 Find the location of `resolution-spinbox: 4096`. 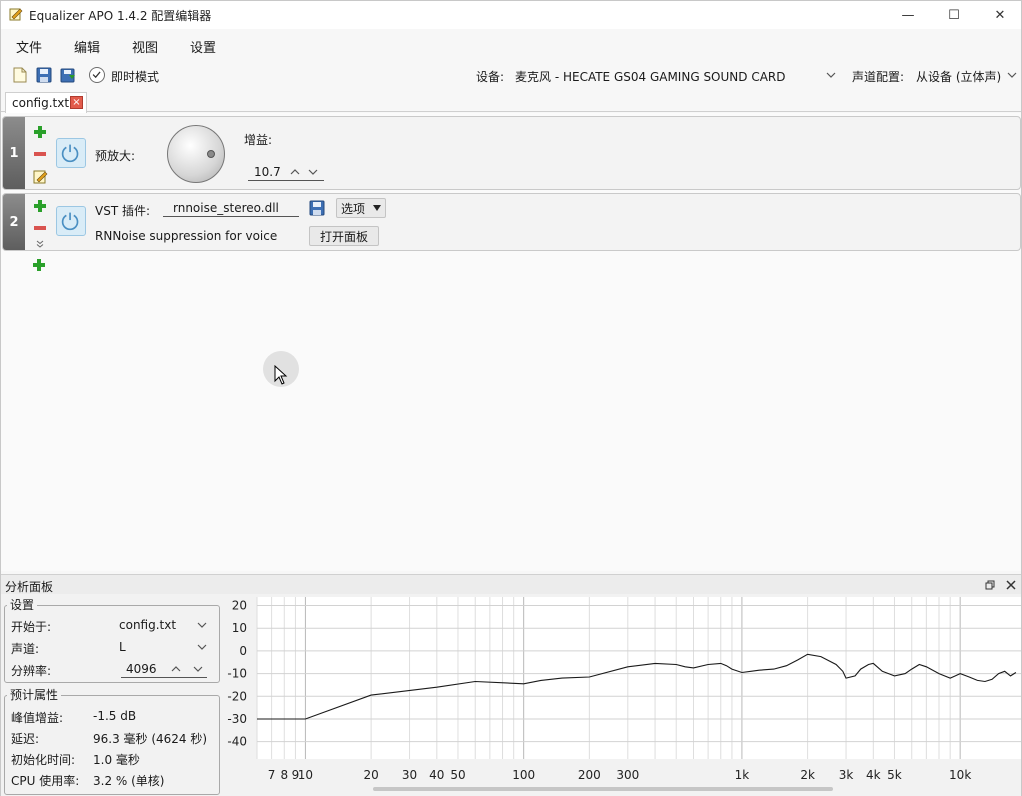

resolution-spinbox: 4096 is located at coordinates (164, 669).